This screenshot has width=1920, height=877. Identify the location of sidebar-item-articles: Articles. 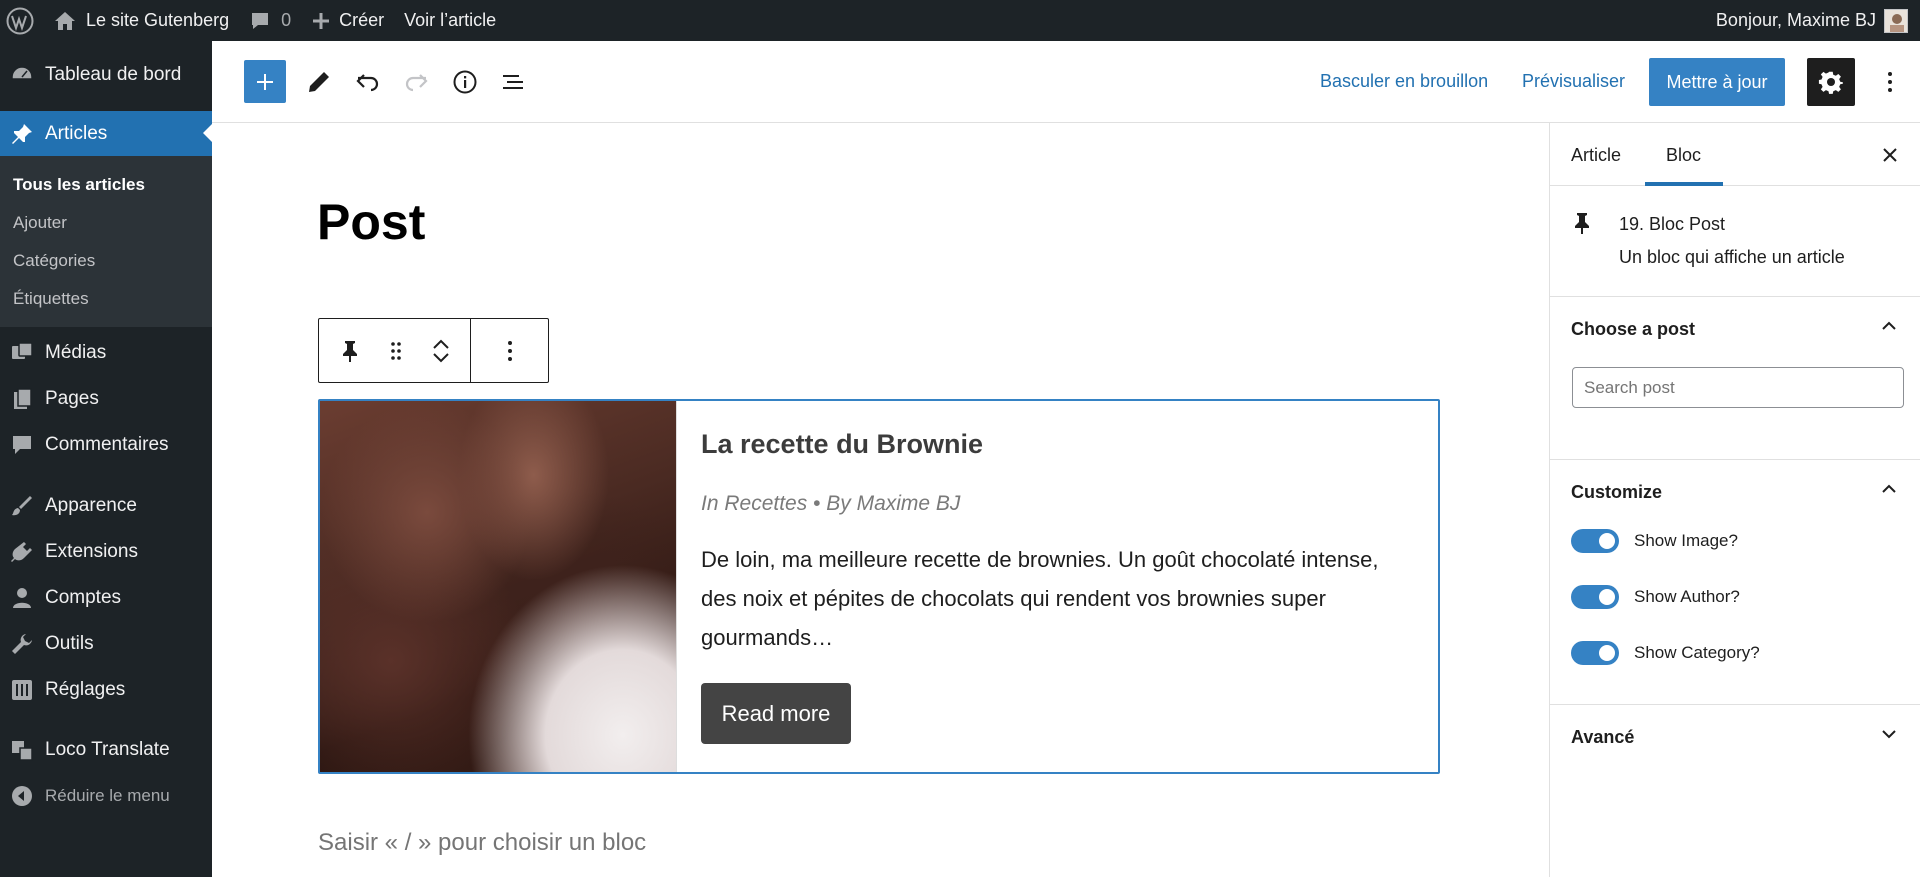
(106, 133).